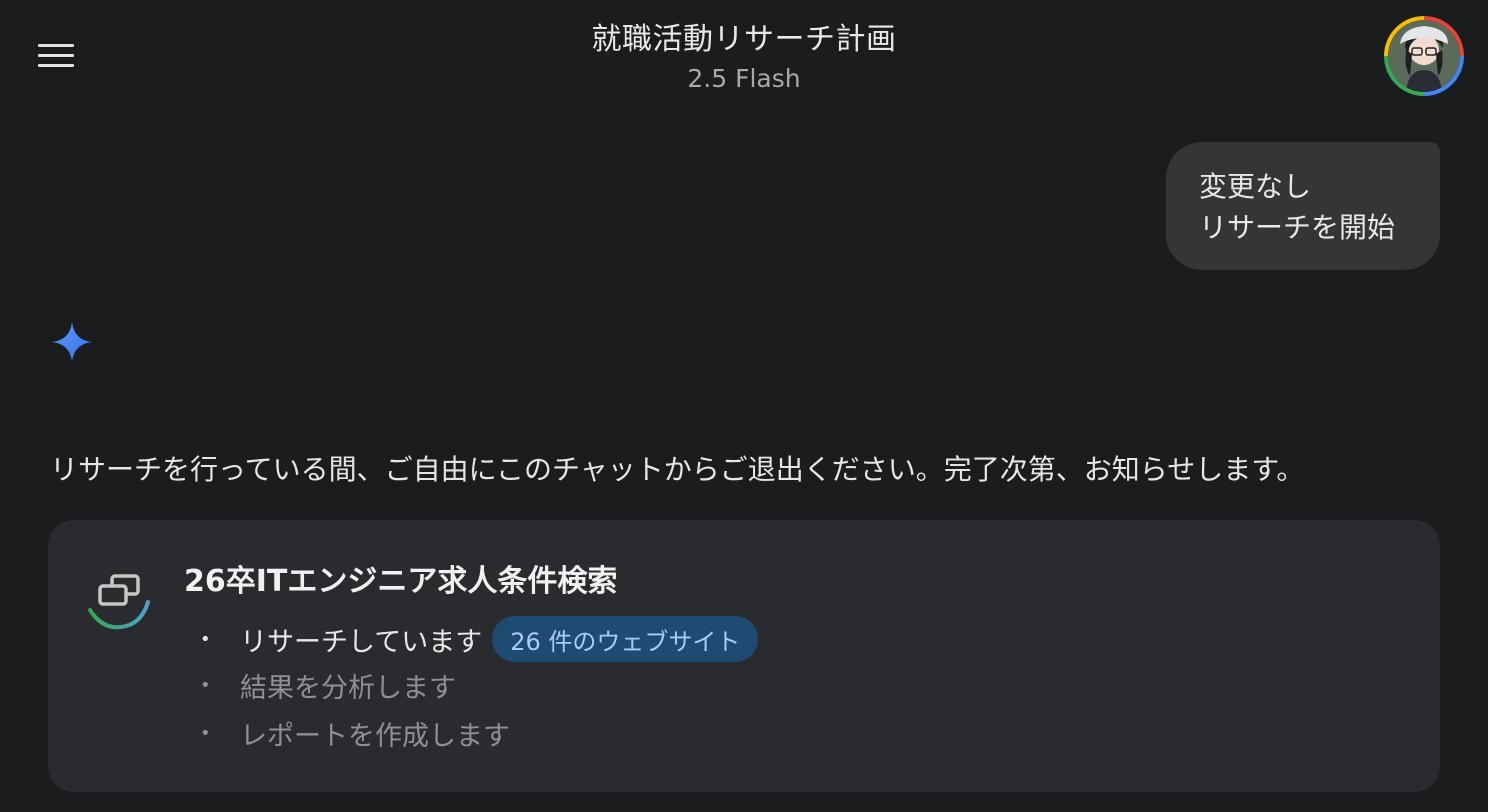  What do you see at coordinates (625, 639) in the screenshot?
I see `websites-count-chip: 26 件のウェブサイト` at bounding box center [625, 639].